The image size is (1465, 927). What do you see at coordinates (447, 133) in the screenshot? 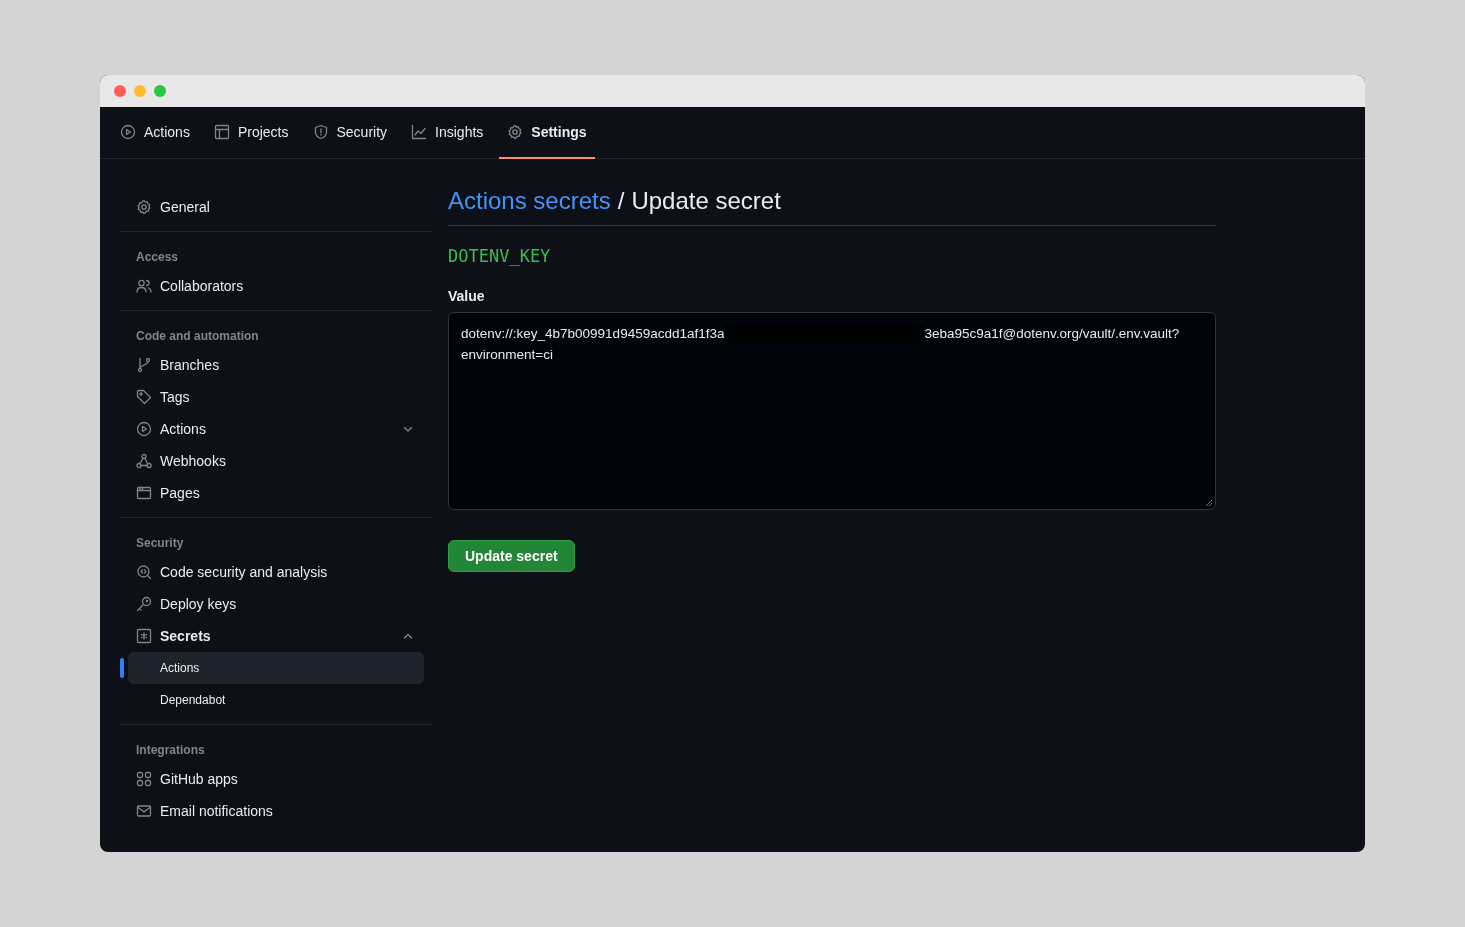
I see `repository-tab: Insights` at bounding box center [447, 133].